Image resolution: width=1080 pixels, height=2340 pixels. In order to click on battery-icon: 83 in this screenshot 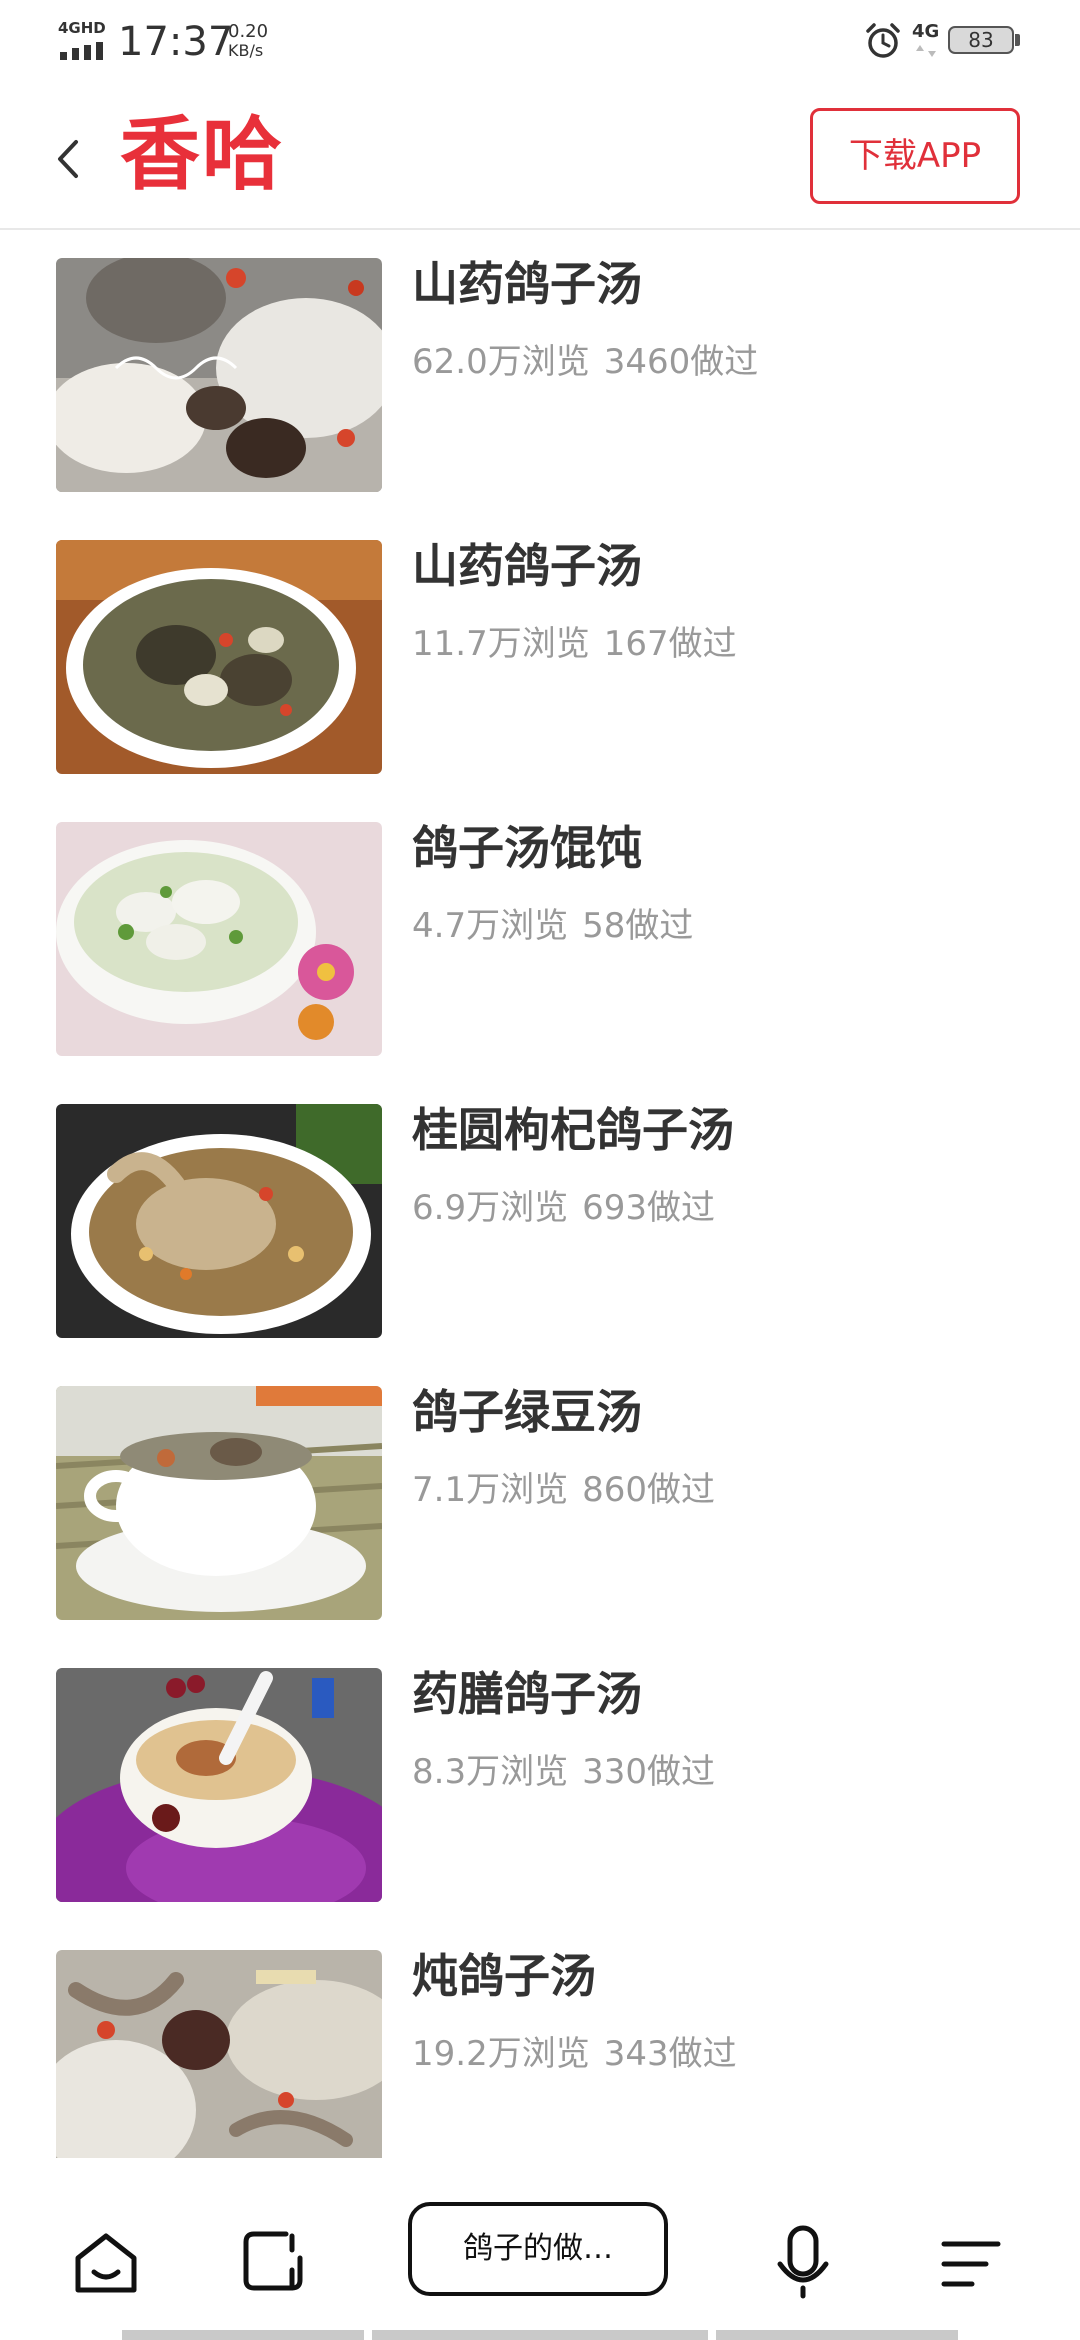, I will do `click(986, 42)`.